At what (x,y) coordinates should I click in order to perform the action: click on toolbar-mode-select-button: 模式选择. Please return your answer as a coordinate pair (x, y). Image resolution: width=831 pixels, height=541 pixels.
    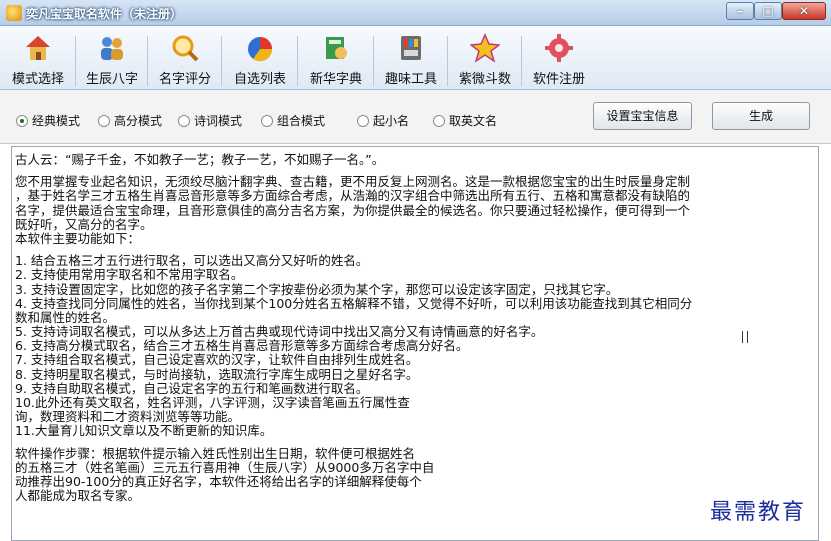
    Looking at the image, I should click on (39, 59).